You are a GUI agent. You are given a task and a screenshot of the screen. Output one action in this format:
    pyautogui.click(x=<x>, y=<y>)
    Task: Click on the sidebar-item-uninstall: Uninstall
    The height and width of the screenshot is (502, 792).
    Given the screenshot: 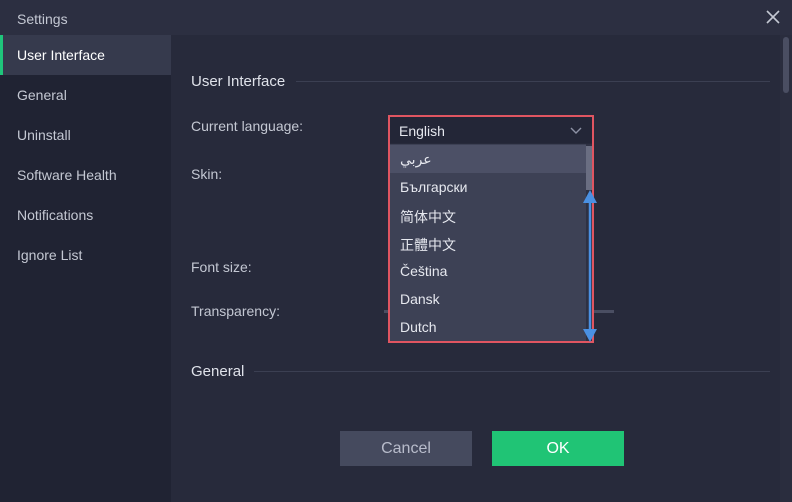 What is the action you would take?
    pyautogui.click(x=85, y=135)
    